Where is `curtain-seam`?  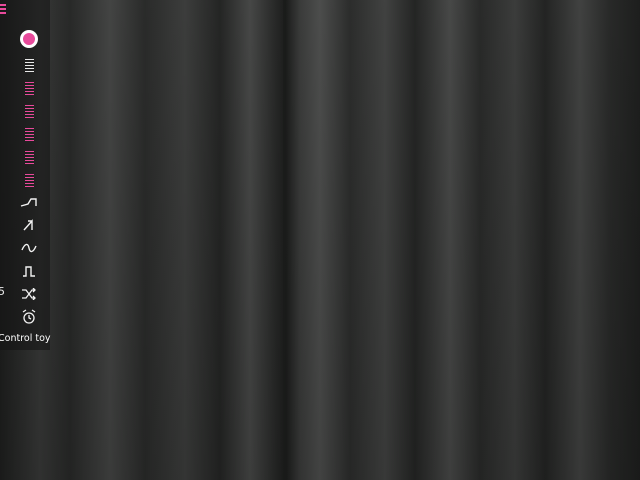 curtain-seam is located at coordinates (284, 240).